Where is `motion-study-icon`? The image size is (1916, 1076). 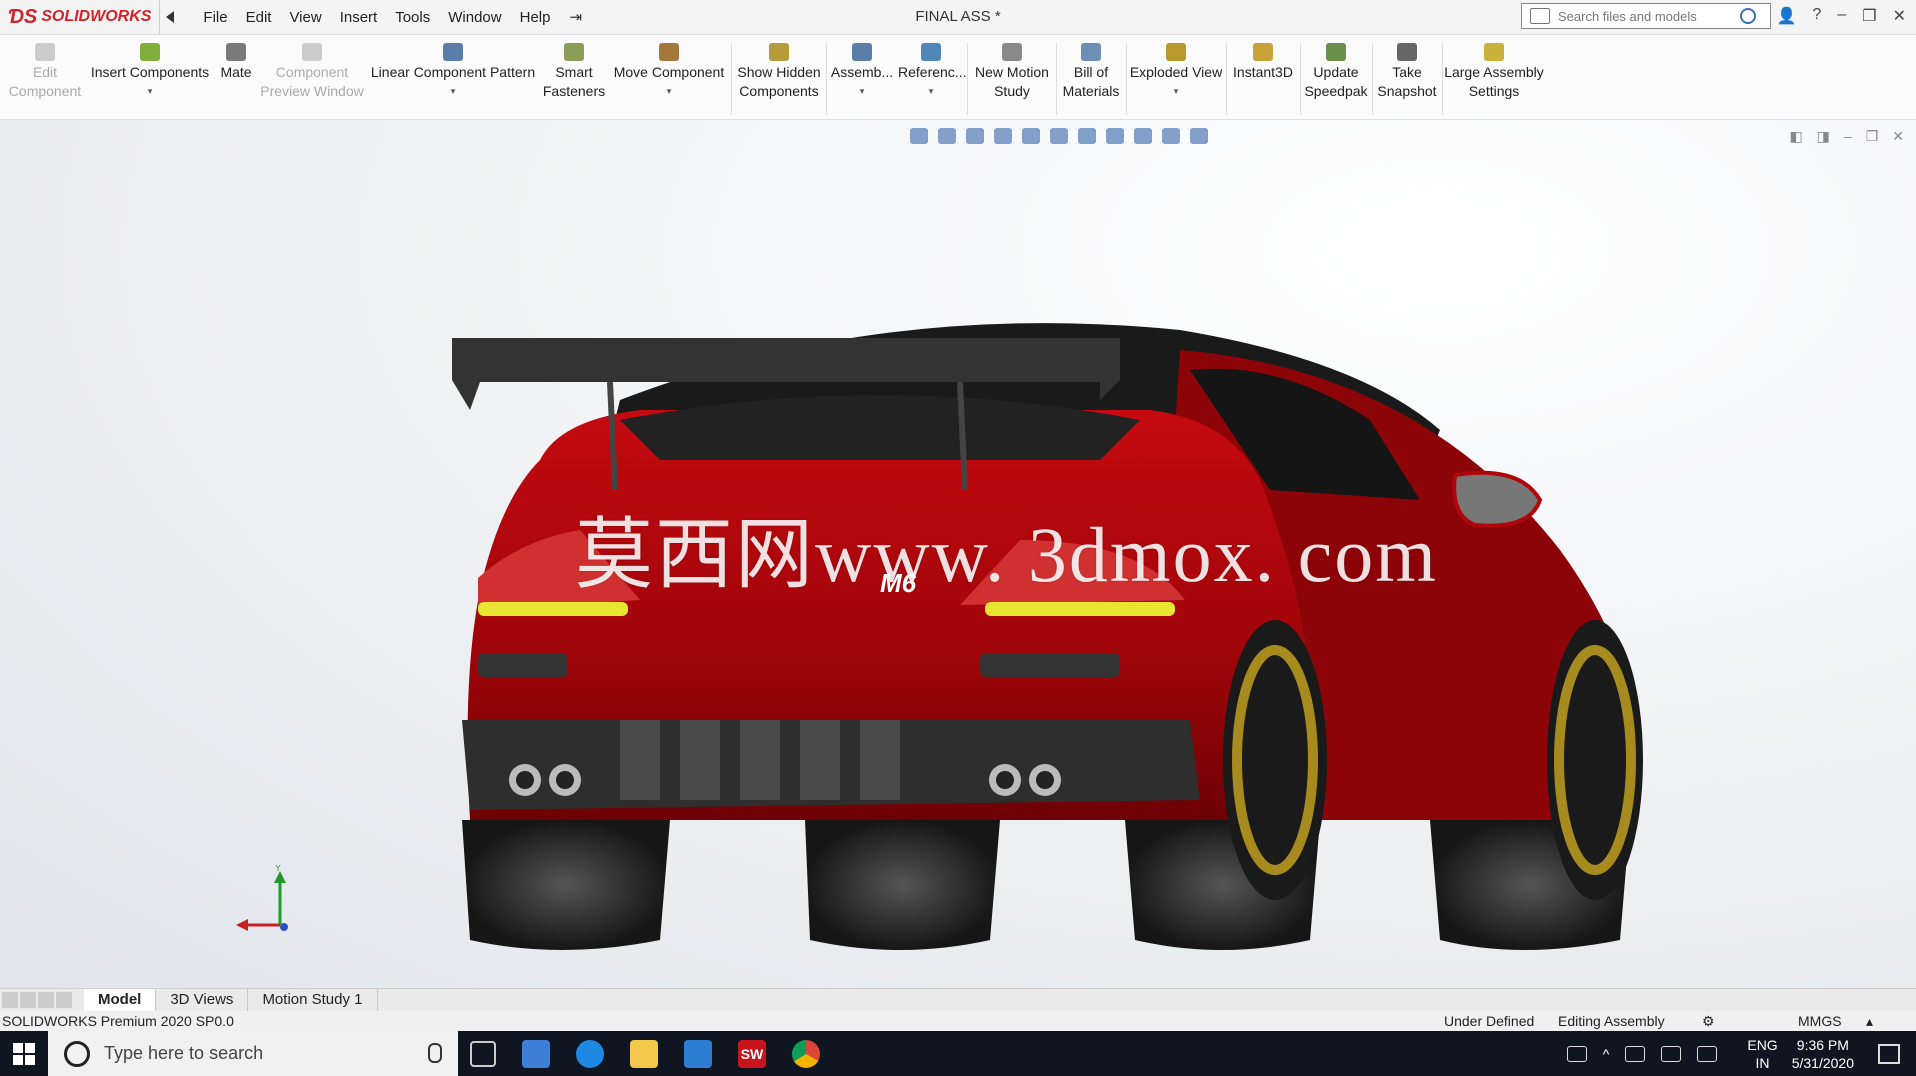 motion-study-icon is located at coordinates (1012, 52).